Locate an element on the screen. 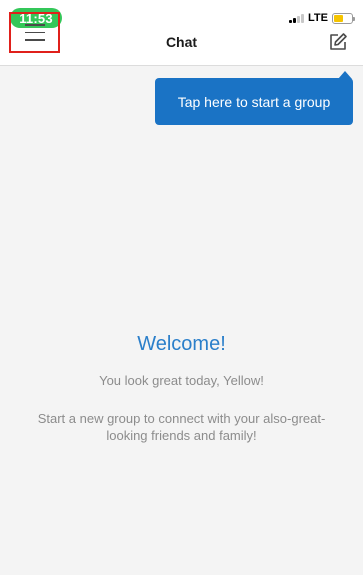 This screenshot has height=575, width=363. welcome-title: Welcome! is located at coordinates (181, 344).